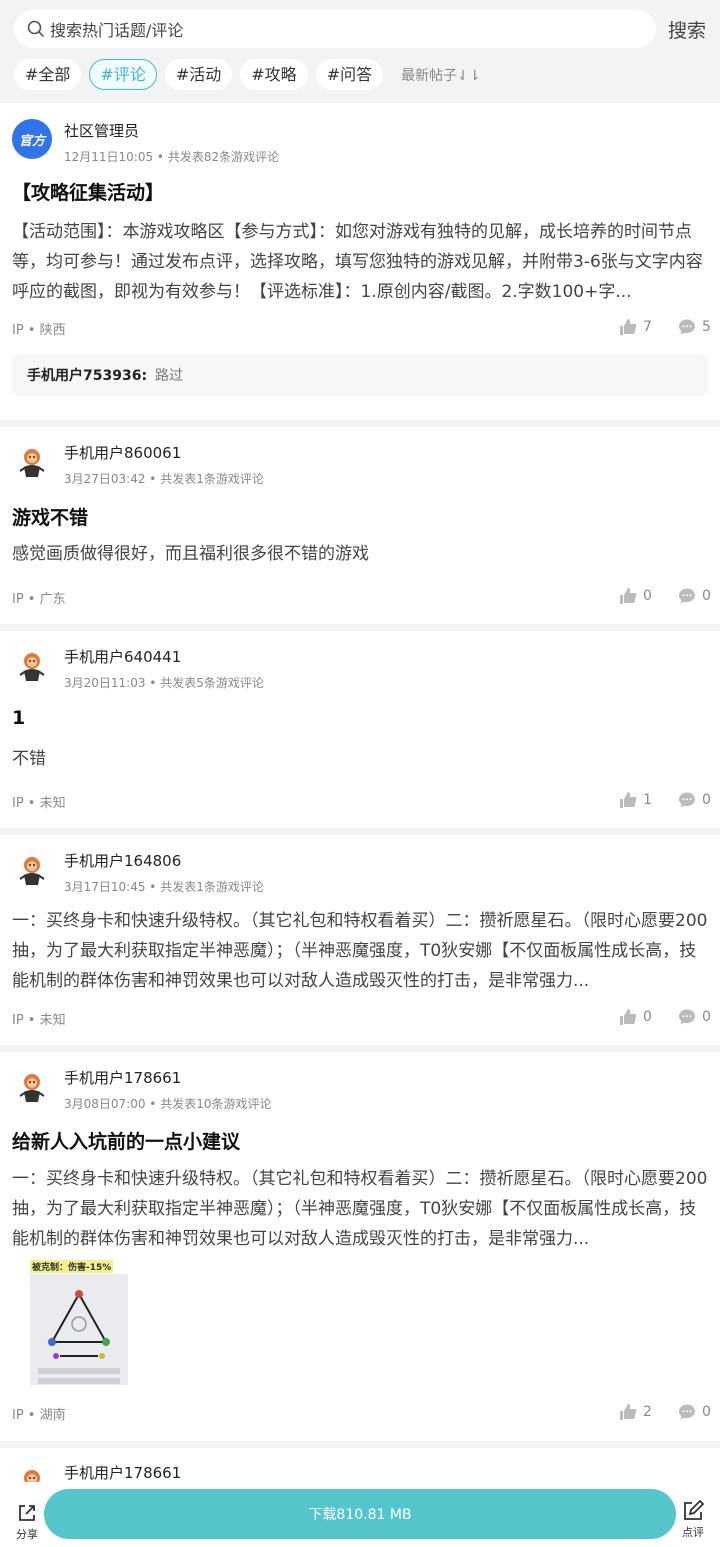 This screenshot has width=720, height=1547. I want to click on tag-all: #全部, so click(48, 74).